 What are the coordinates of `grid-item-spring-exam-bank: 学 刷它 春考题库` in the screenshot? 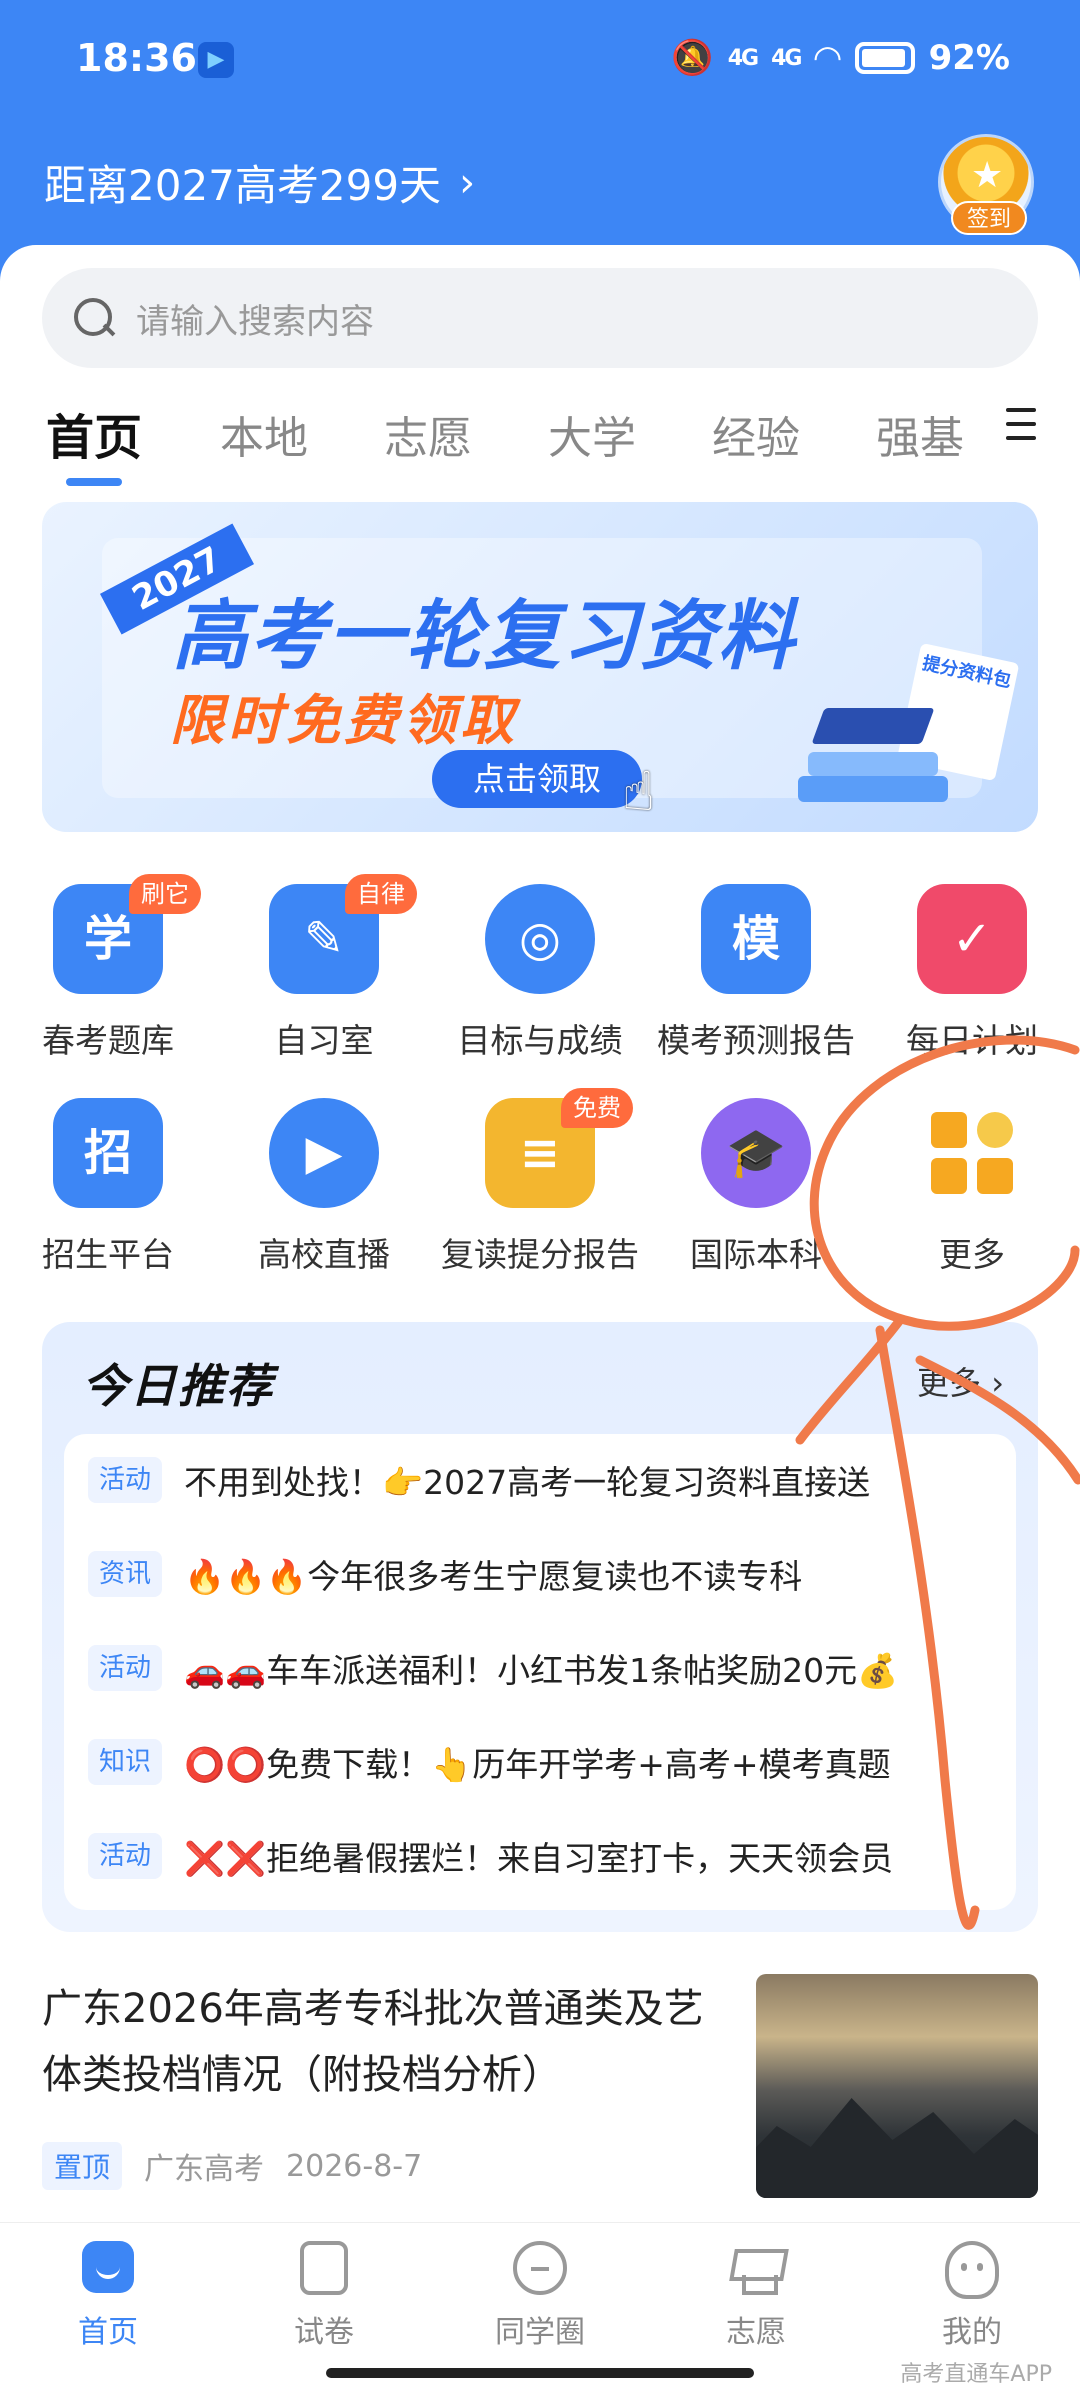 It's located at (108, 968).